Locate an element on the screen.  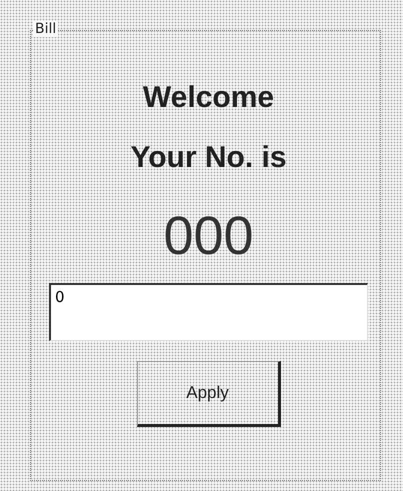
group-title: Bill is located at coordinates (45, 29).